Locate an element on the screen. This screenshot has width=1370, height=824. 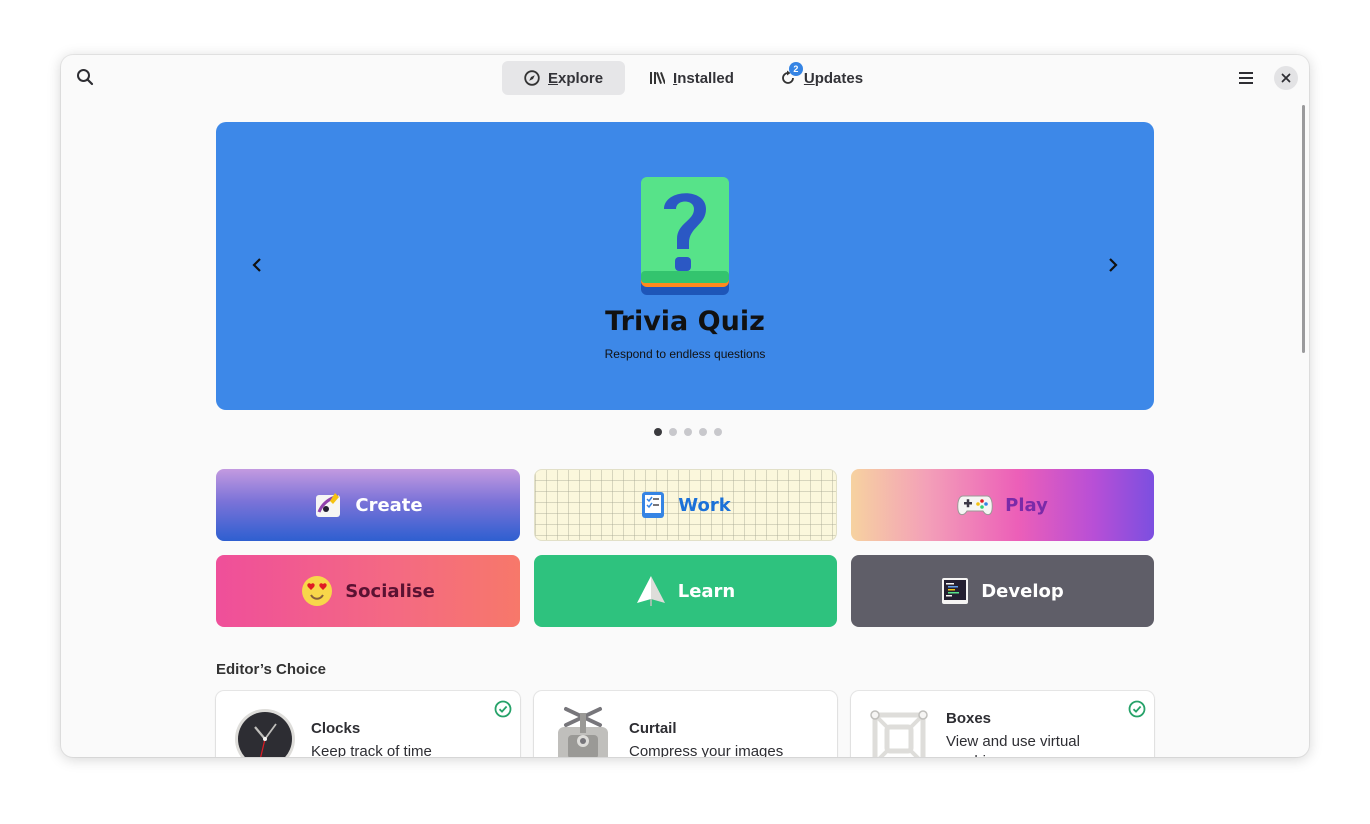
create-icon is located at coordinates (328, 505).